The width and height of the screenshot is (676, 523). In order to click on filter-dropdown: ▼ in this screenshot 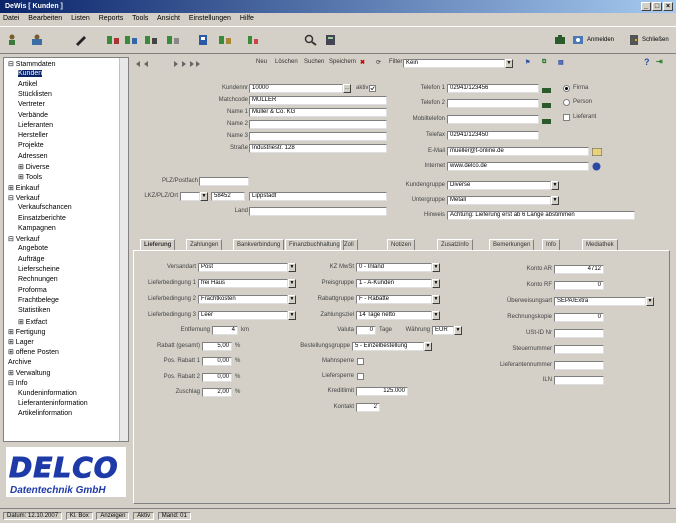, I will do `click(509, 63)`.